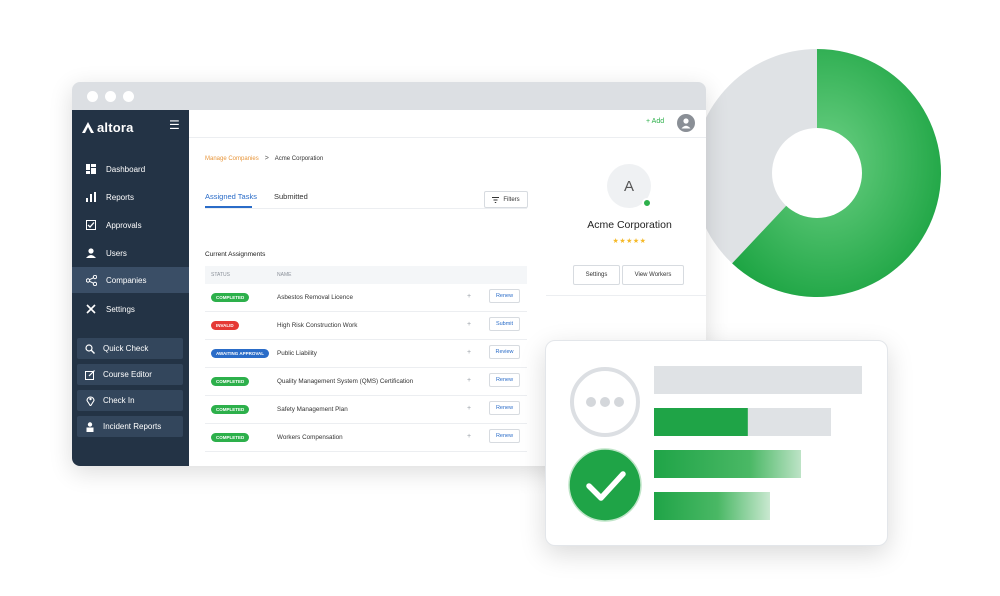 Image resolution: width=1000 pixels, height=596 pixels. Describe the element at coordinates (629, 241) in the screenshot. I see `rating-stars: ★★★★★` at that location.